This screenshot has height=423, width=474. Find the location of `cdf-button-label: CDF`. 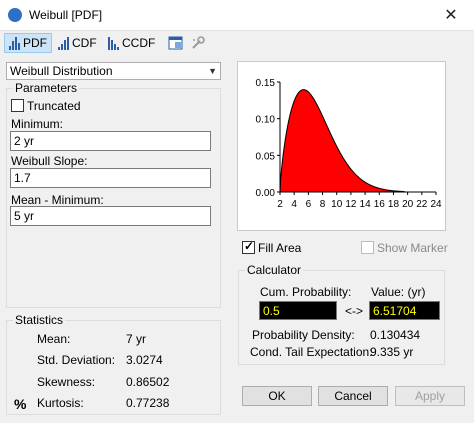

cdf-button-label: CDF is located at coordinates (84, 43).